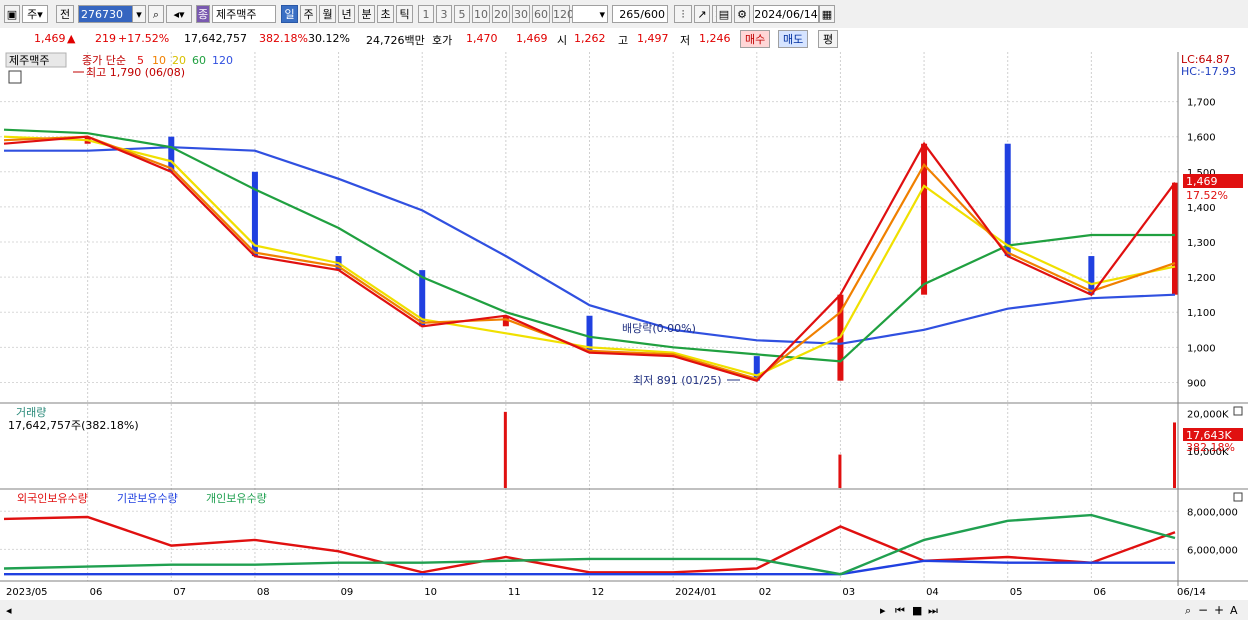  I want to click on settings-gear-icon: ⚙, so click(742, 14).